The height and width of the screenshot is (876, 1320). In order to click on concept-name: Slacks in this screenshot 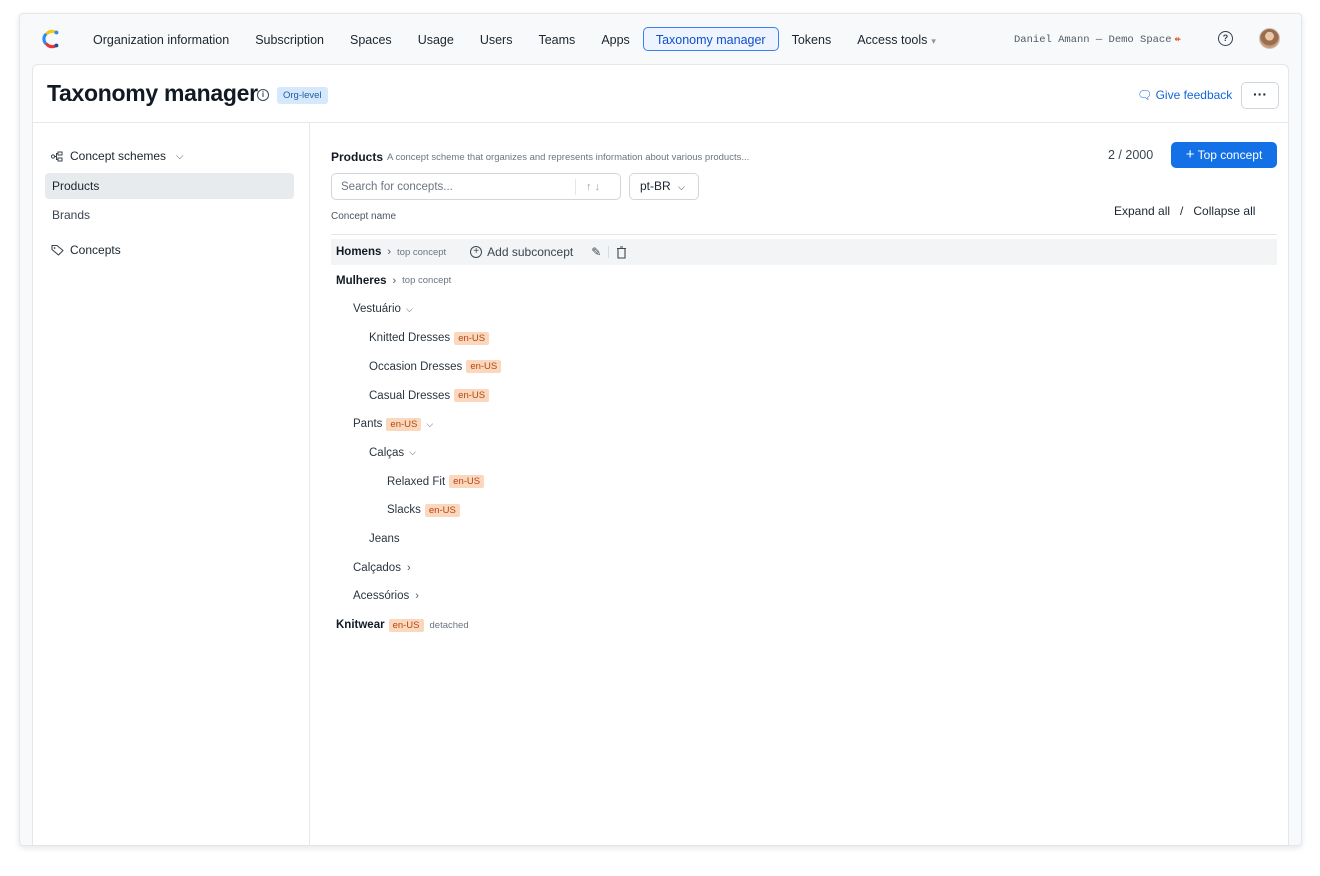, I will do `click(404, 510)`.